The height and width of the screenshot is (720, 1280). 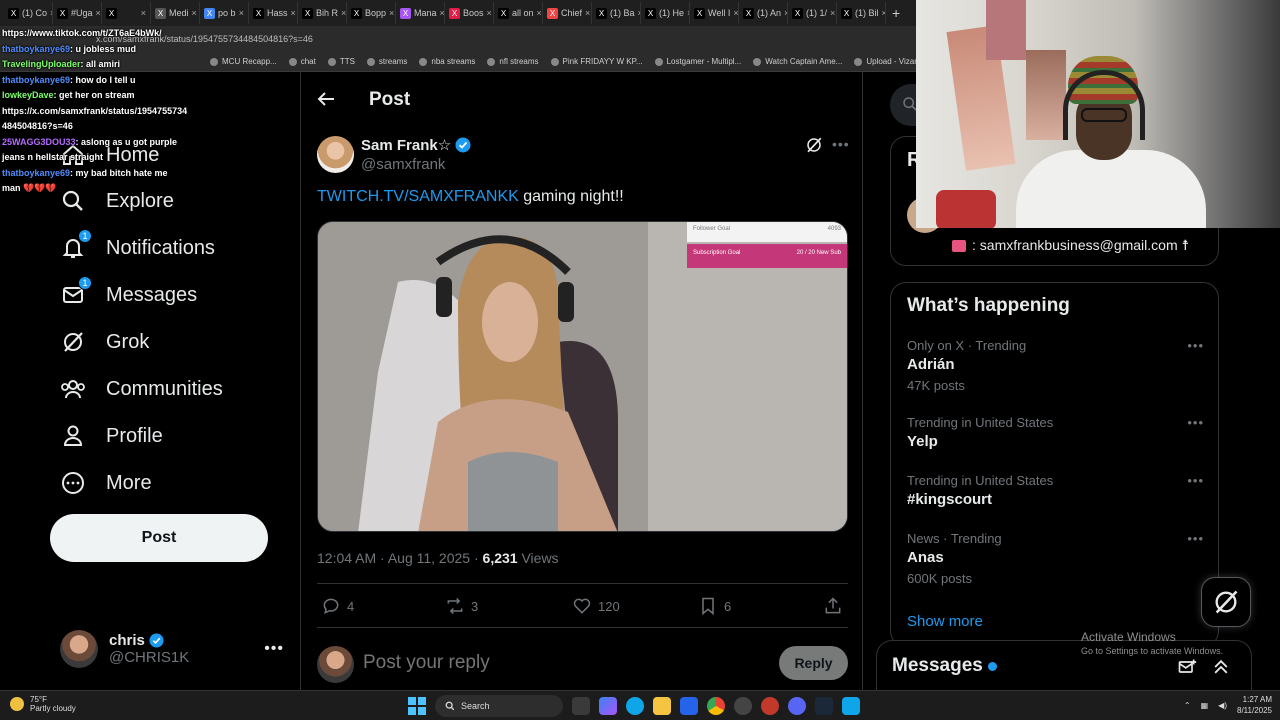 What do you see at coordinates (662, 706) in the screenshot?
I see `file-explorer-icon` at bounding box center [662, 706].